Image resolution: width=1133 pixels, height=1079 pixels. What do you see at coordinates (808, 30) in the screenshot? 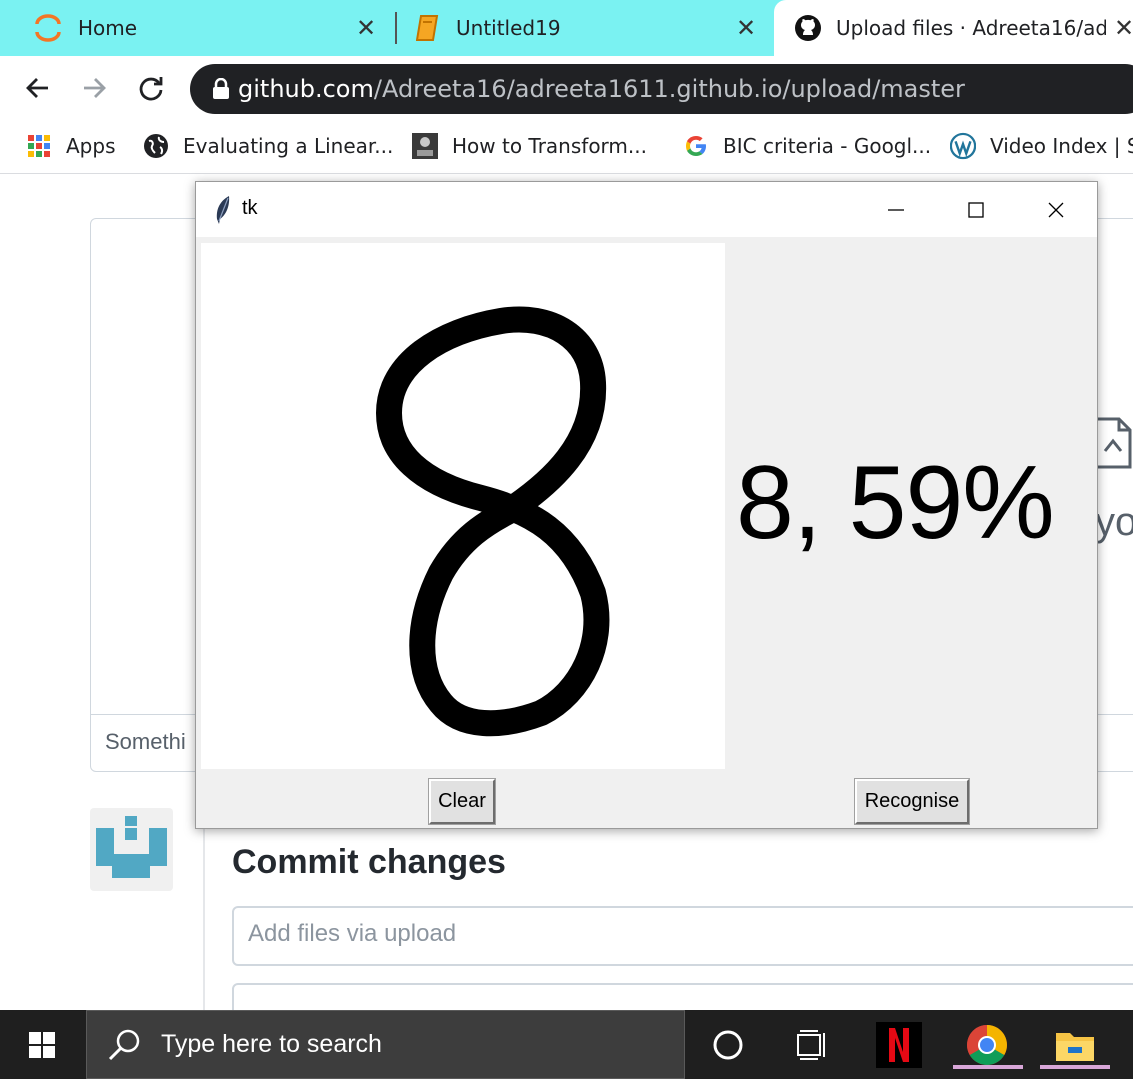
I see `github-icon` at bounding box center [808, 30].